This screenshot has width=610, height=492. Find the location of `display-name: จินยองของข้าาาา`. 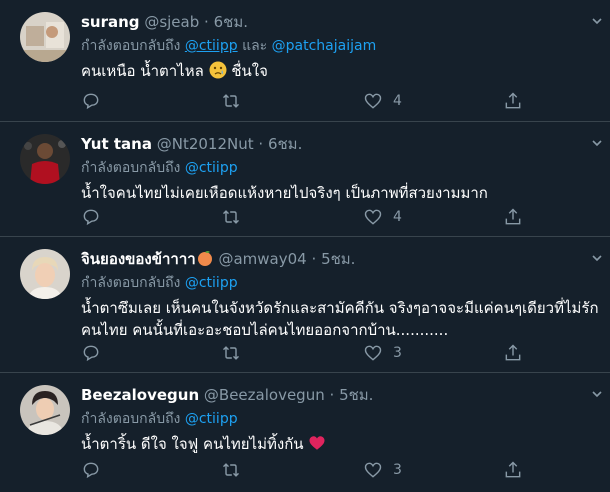

display-name: จินยองของข้าาาา is located at coordinates (138, 259).